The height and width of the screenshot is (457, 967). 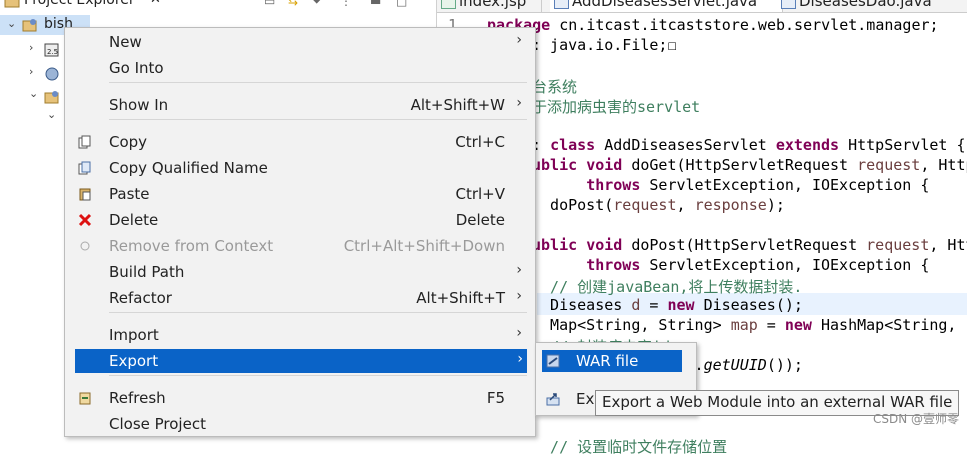 I want to click on menu-item-label: Delete, so click(x=134, y=220).